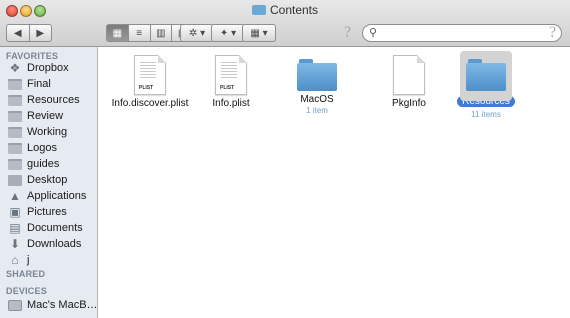 This screenshot has width=570, height=318. Describe the element at coordinates (231, 103) in the screenshot. I see `file-name: Info.plist` at that location.